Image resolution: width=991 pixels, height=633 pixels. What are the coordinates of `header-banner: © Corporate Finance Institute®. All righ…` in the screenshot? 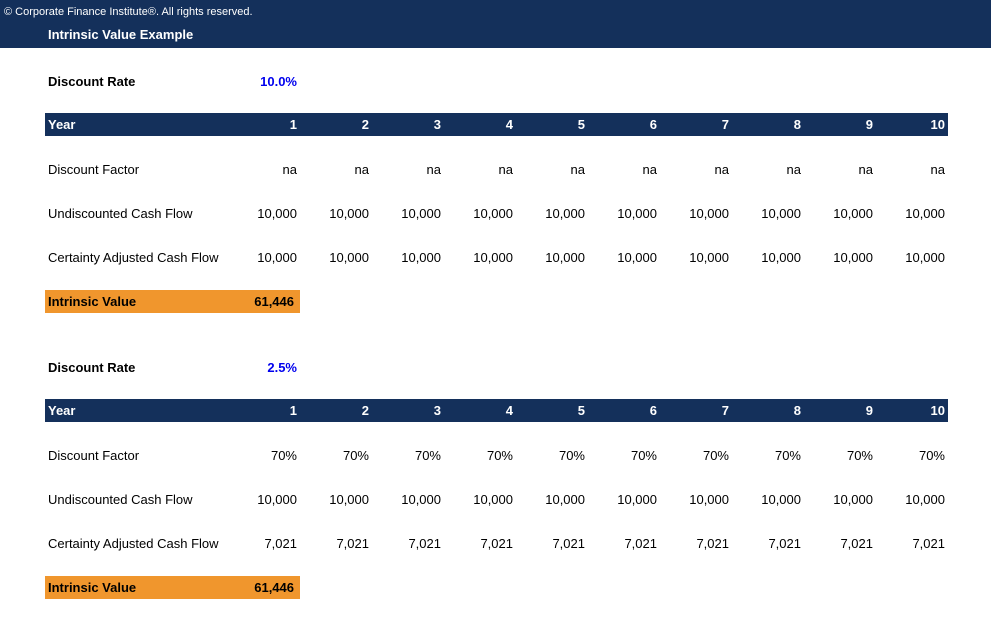 It's located at (495, 24).